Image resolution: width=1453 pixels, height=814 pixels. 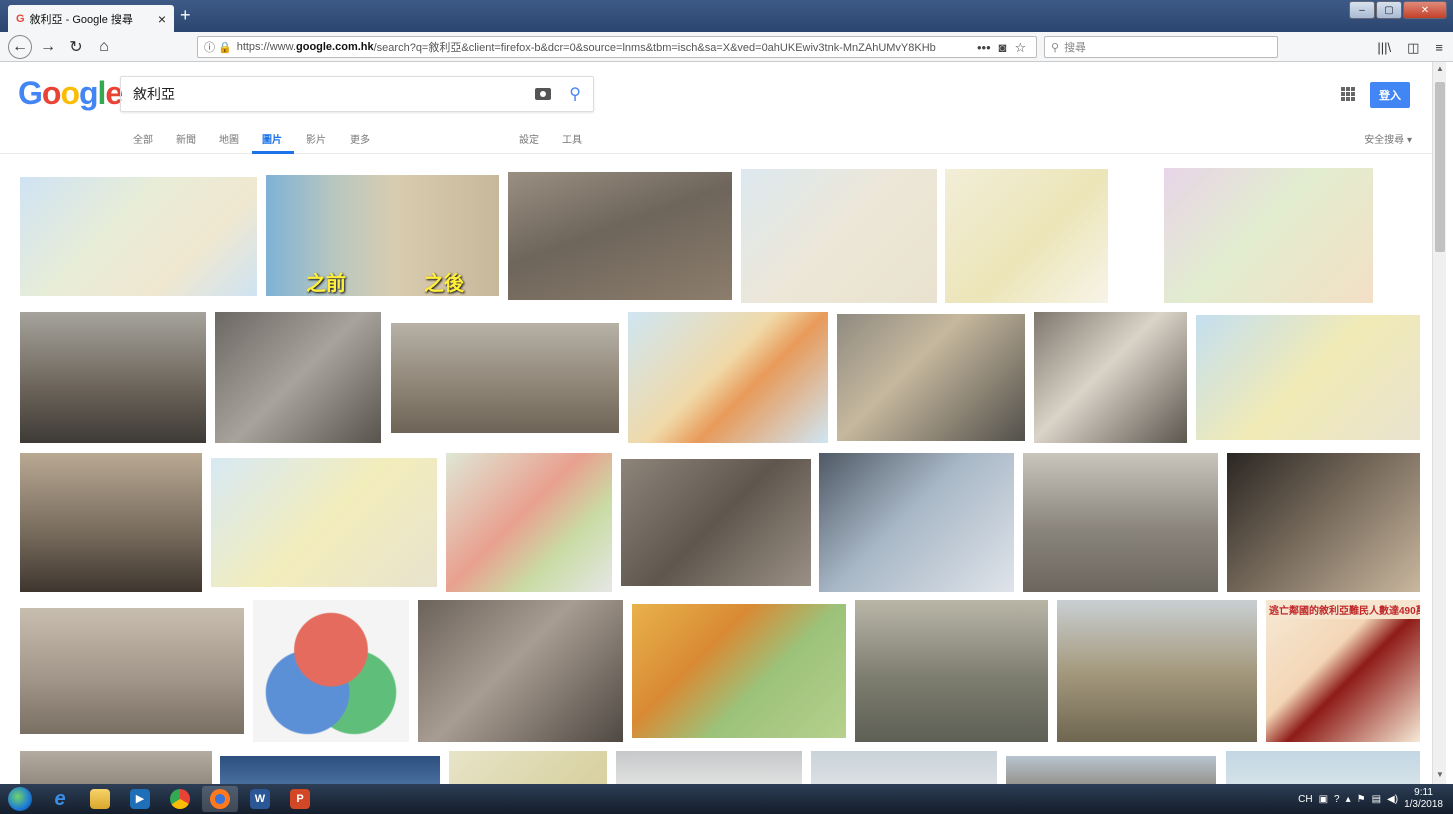 I want to click on image-result-child-ruins, so click(x=716, y=522).